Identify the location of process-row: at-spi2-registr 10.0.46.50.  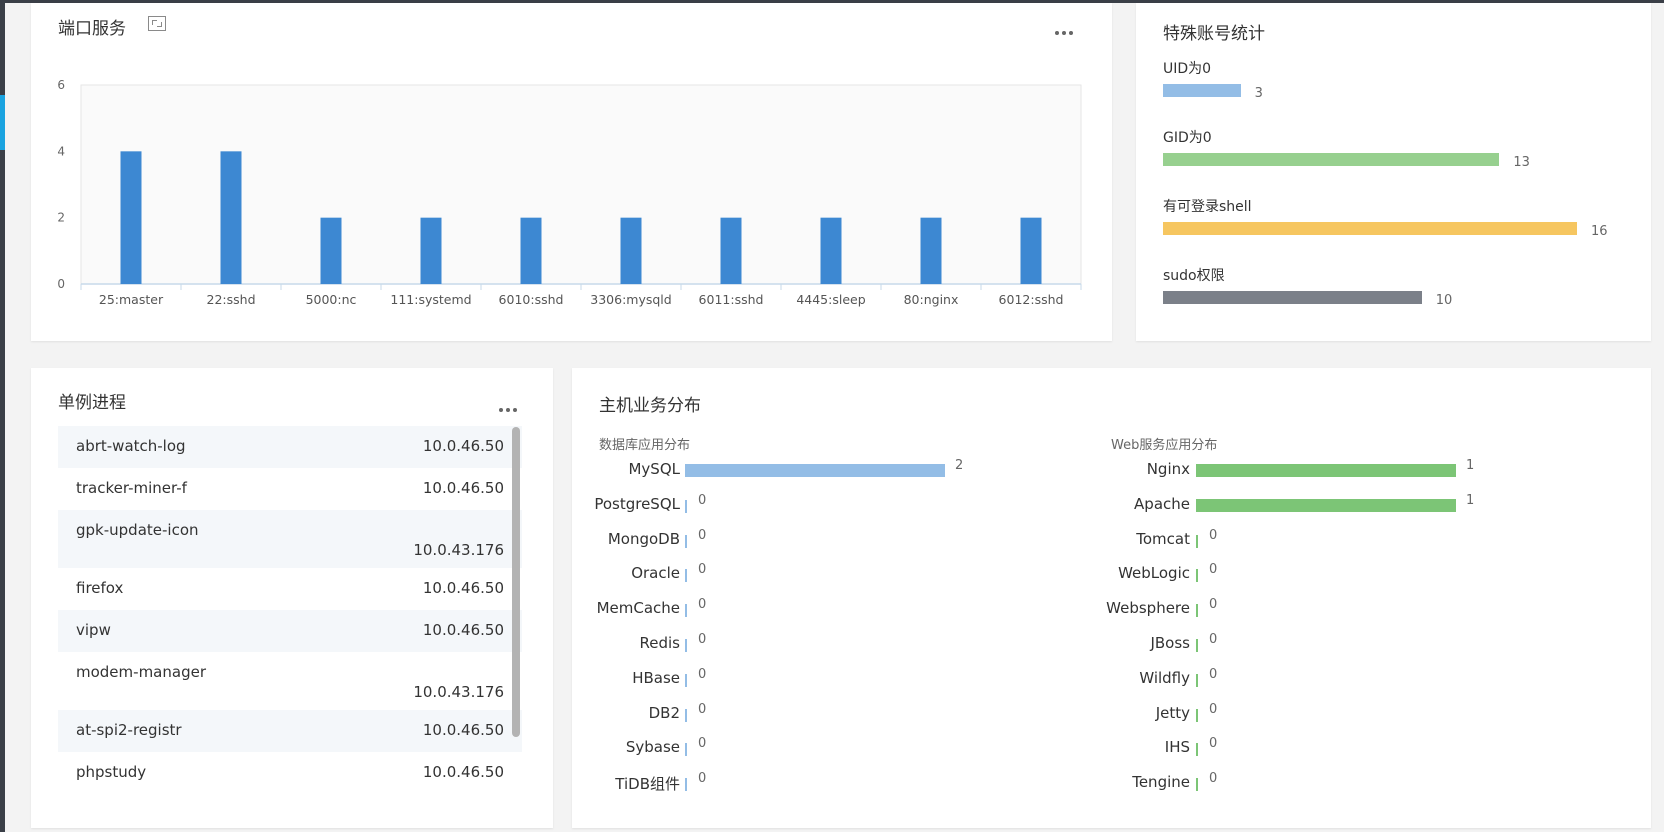
(290, 731).